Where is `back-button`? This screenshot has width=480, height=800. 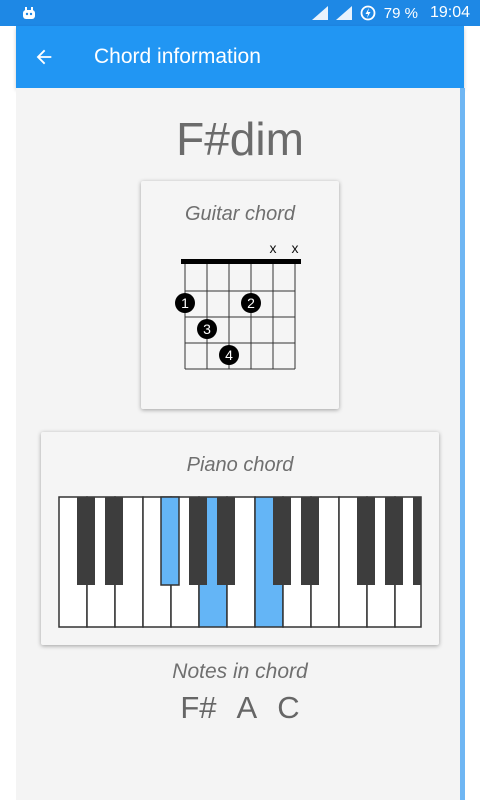 back-button is located at coordinates (44, 57).